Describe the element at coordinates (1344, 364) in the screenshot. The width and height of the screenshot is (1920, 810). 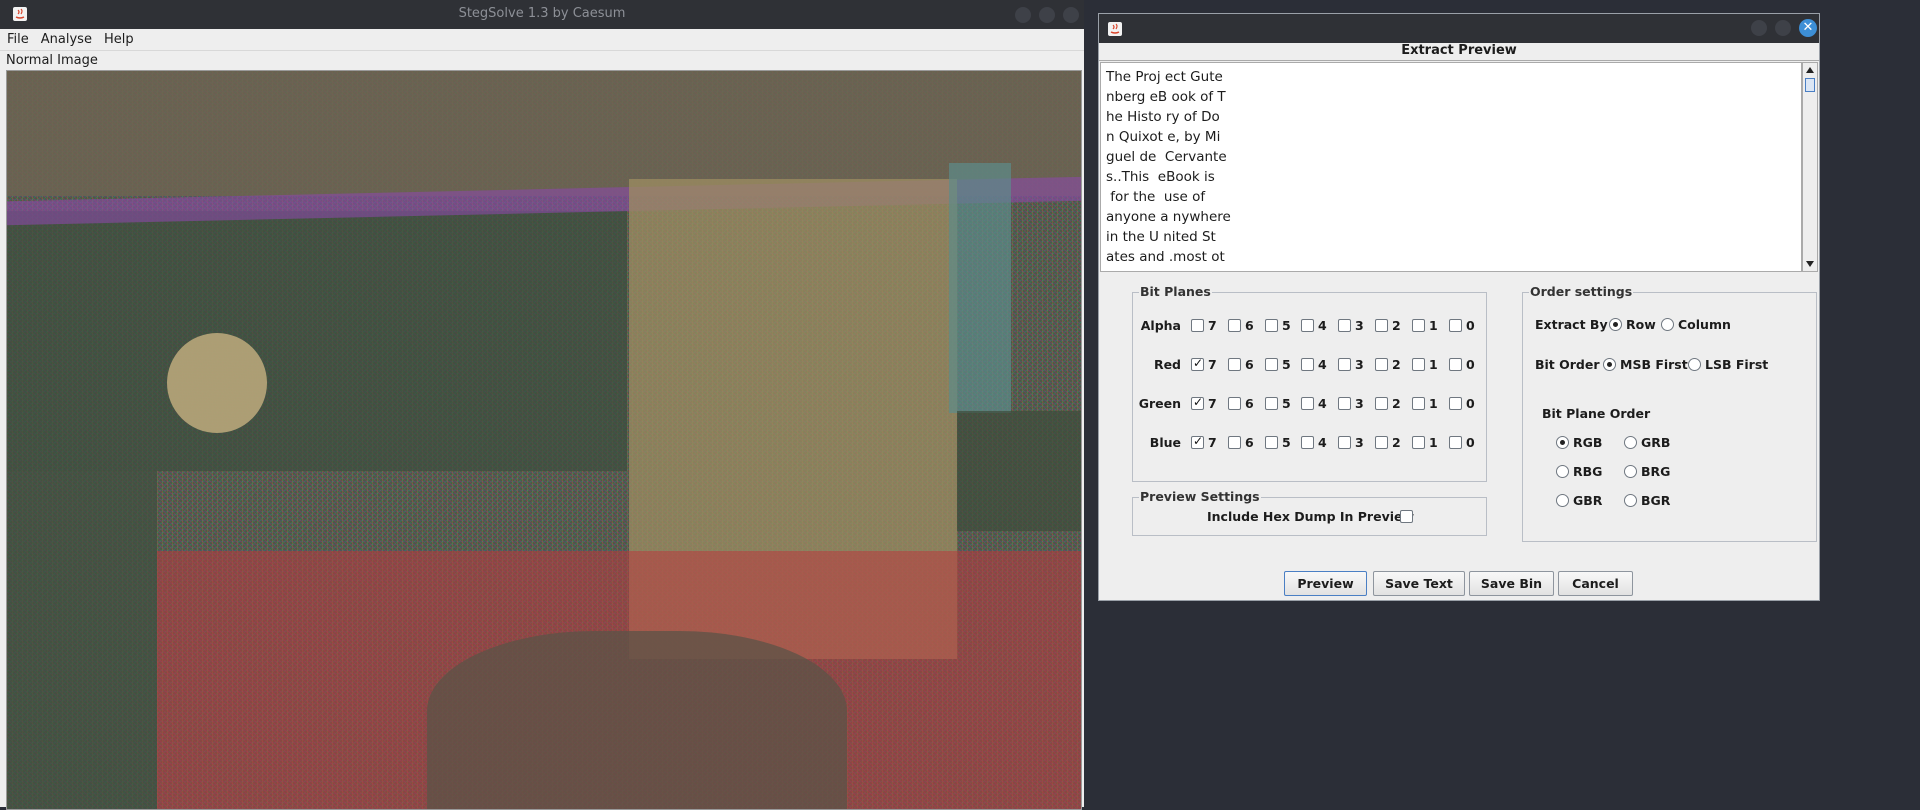
I see `red-bit-3-checkbox` at that location.